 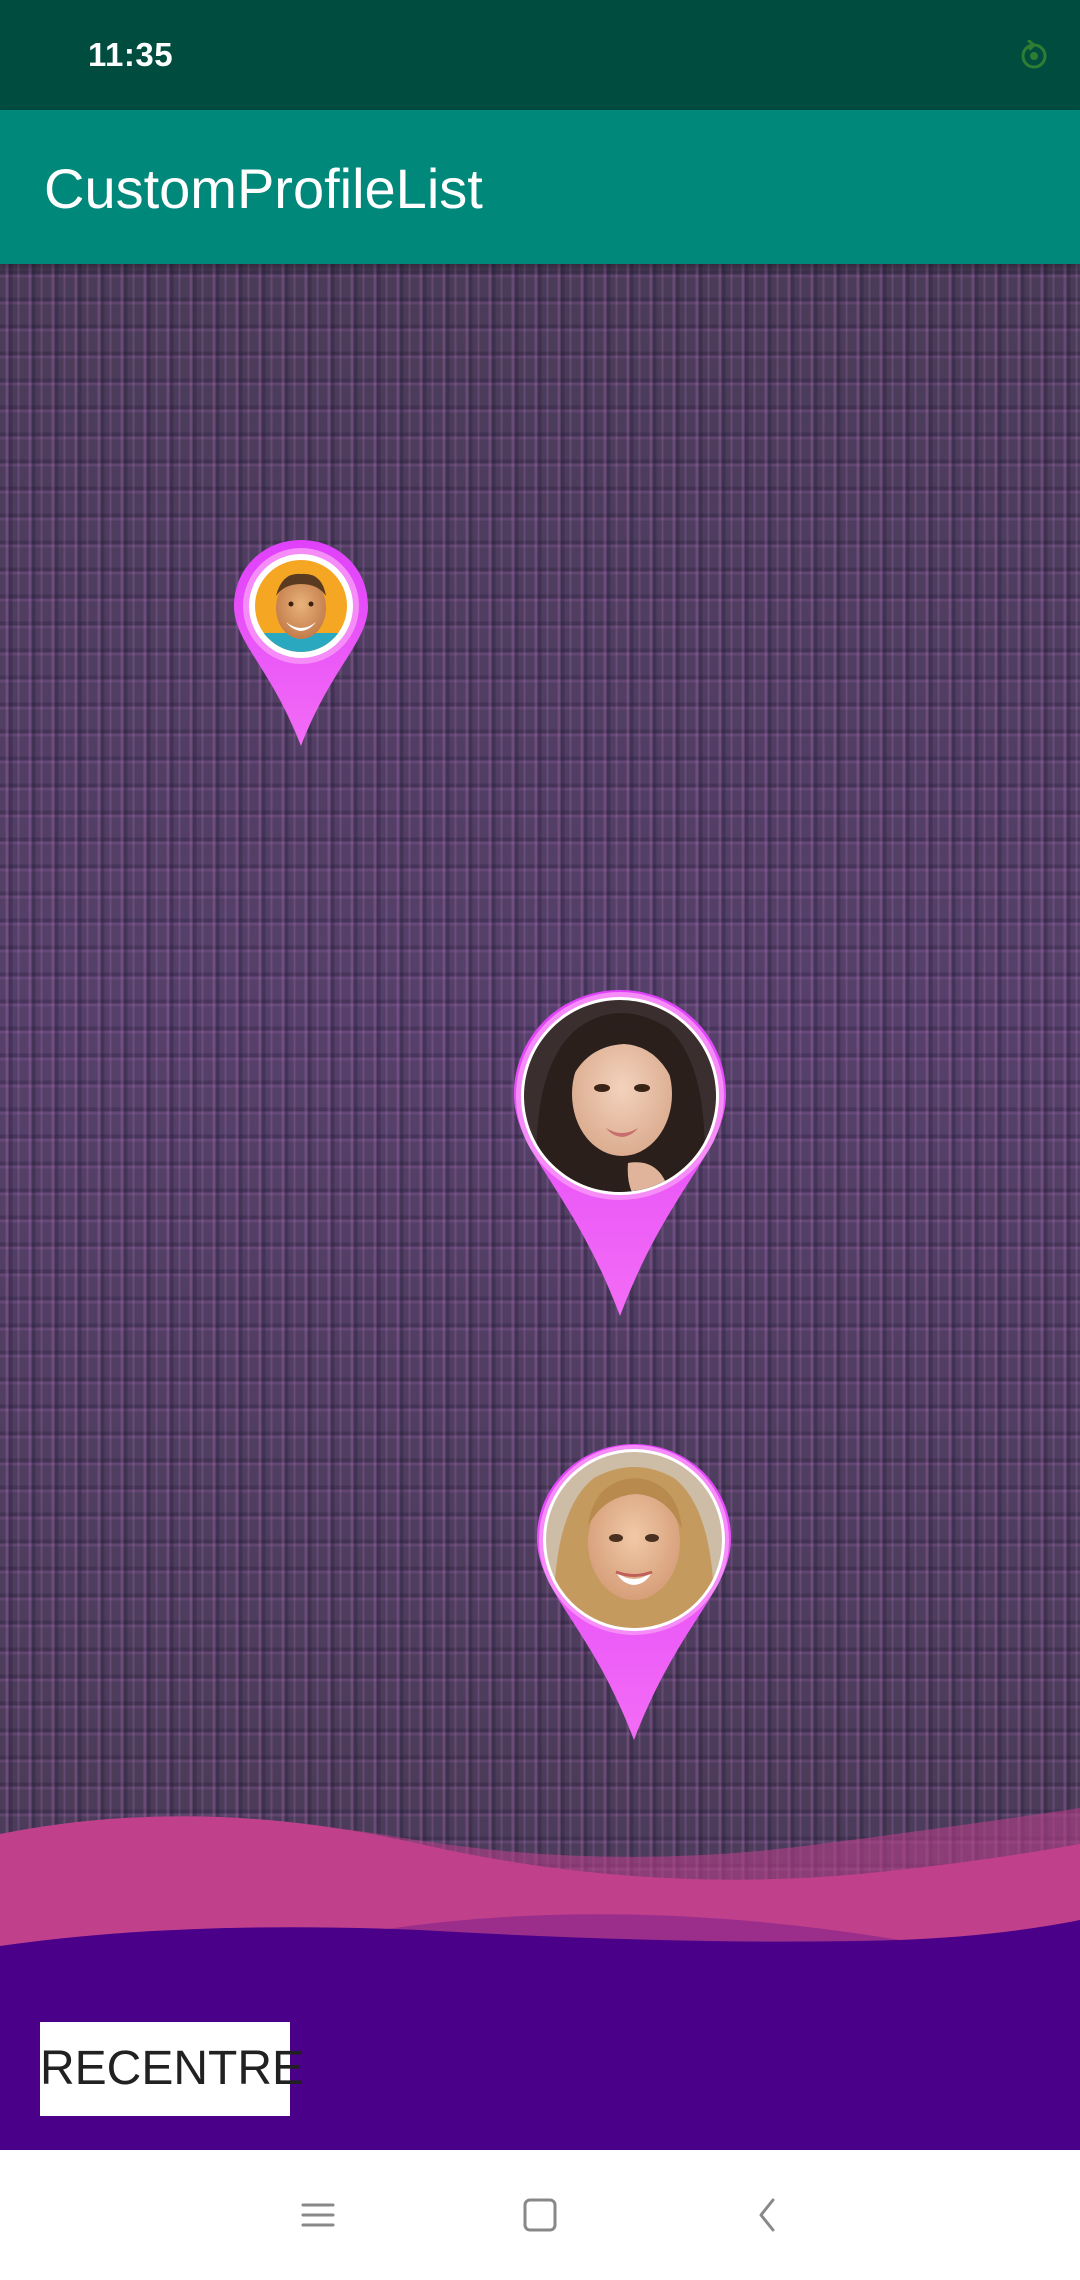 I want to click on profile-marker-man, so click(x=301, y=643).